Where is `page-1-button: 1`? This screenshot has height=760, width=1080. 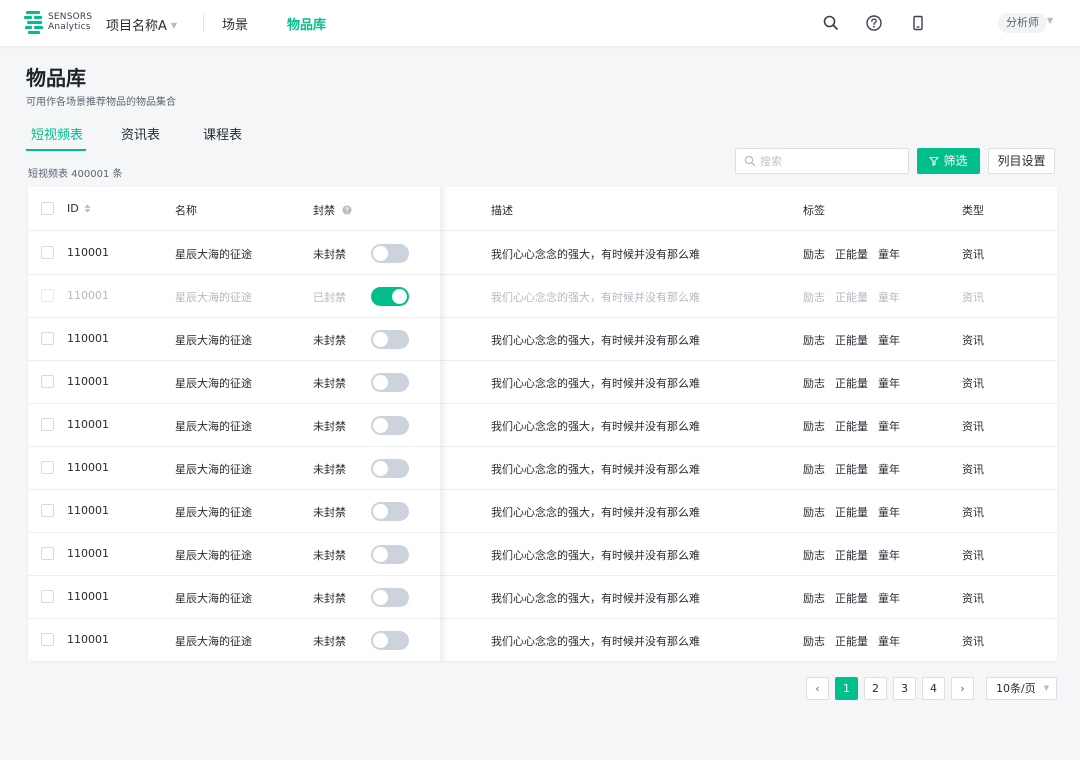
page-1-button: 1 is located at coordinates (846, 688).